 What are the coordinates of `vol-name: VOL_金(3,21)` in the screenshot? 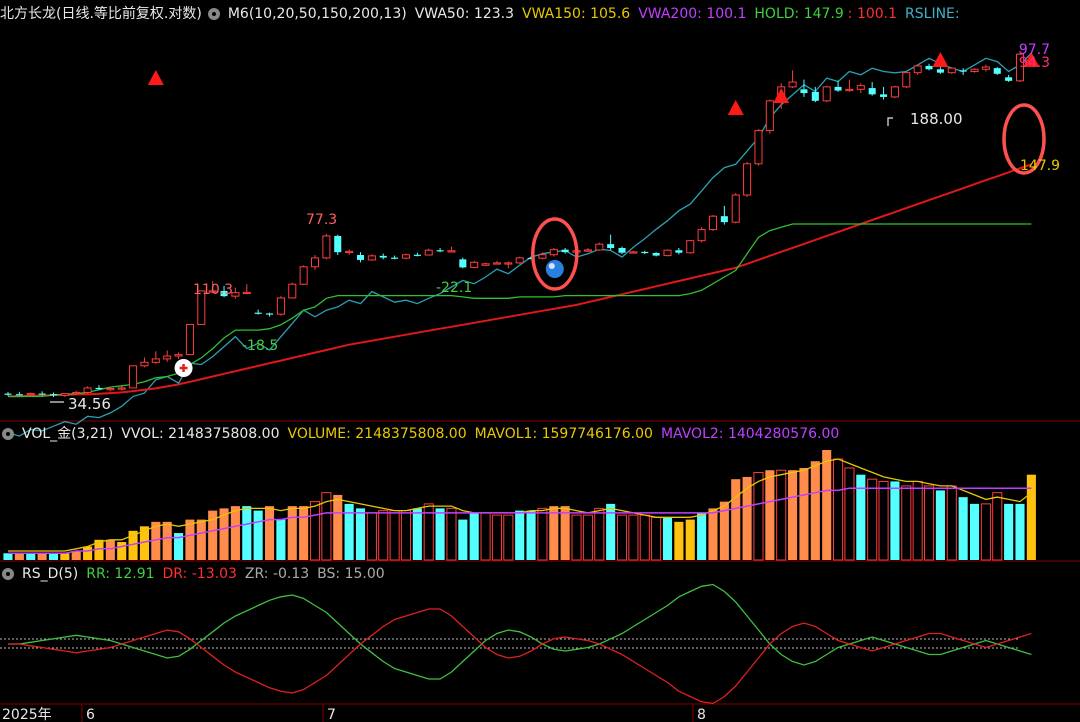 It's located at (67, 434).